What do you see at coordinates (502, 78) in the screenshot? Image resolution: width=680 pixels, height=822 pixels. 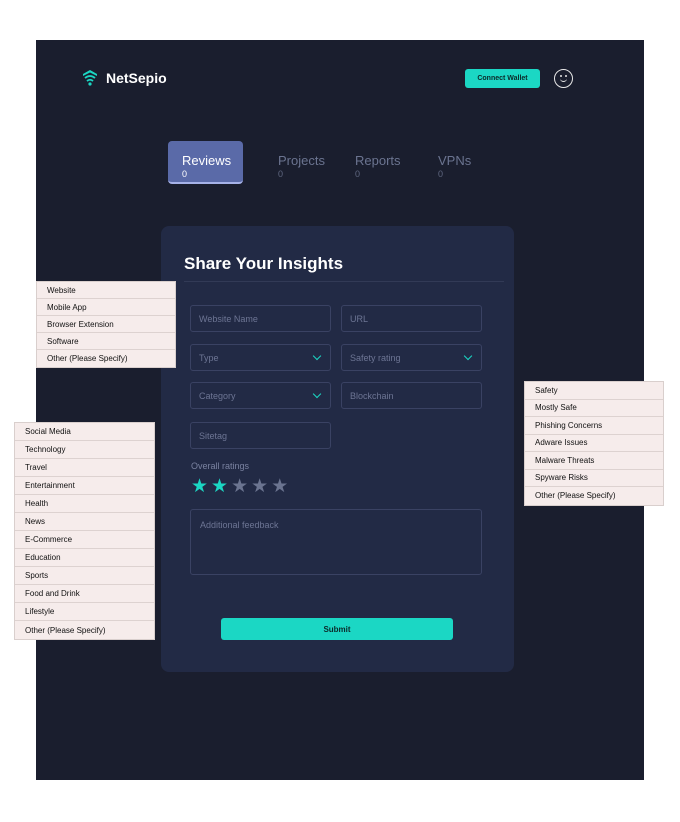 I see `connect-wallet-button: Connect Wallet` at bounding box center [502, 78].